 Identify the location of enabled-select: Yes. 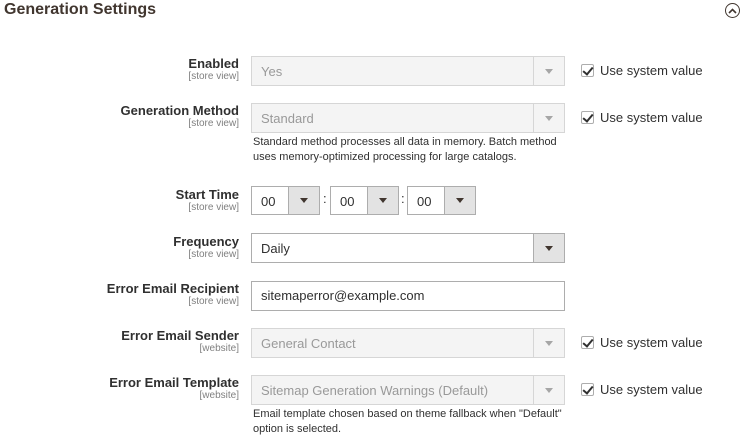
(408, 71).